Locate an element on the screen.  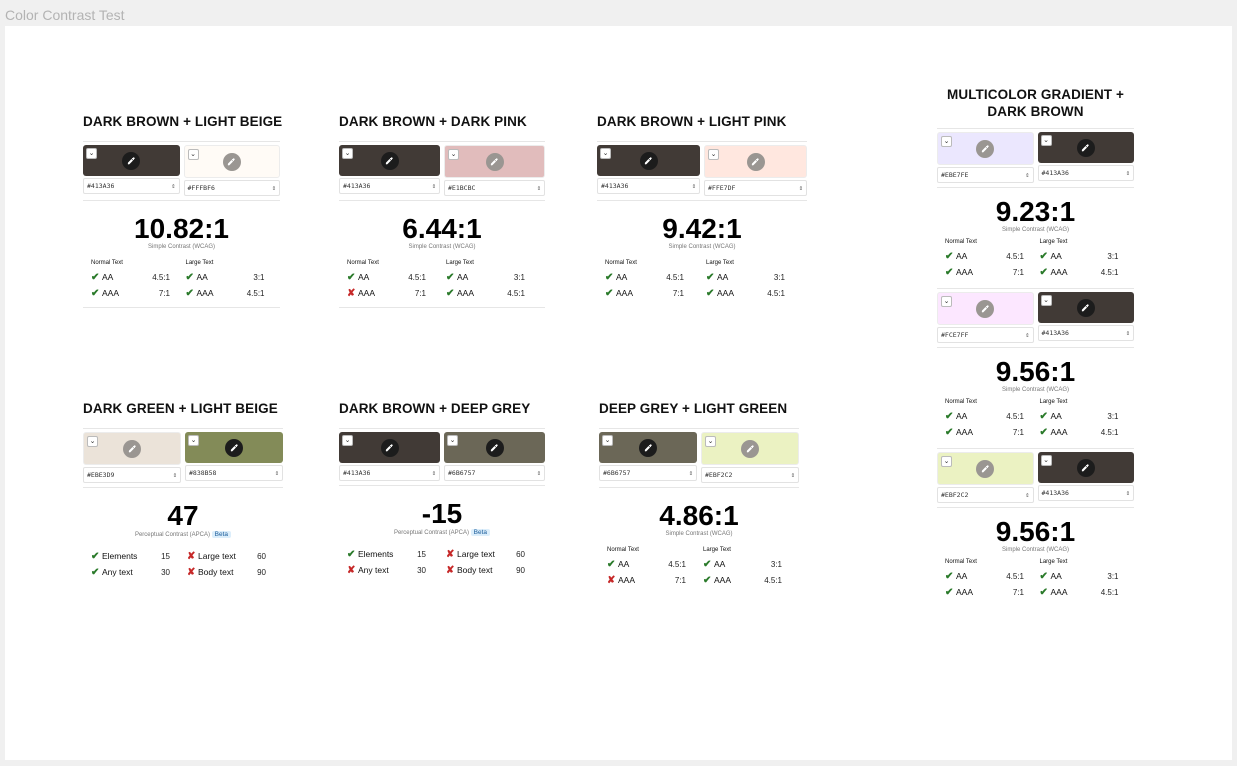
color-picker: ⌄ #838B58 ⇕ is located at coordinates (234, 457).